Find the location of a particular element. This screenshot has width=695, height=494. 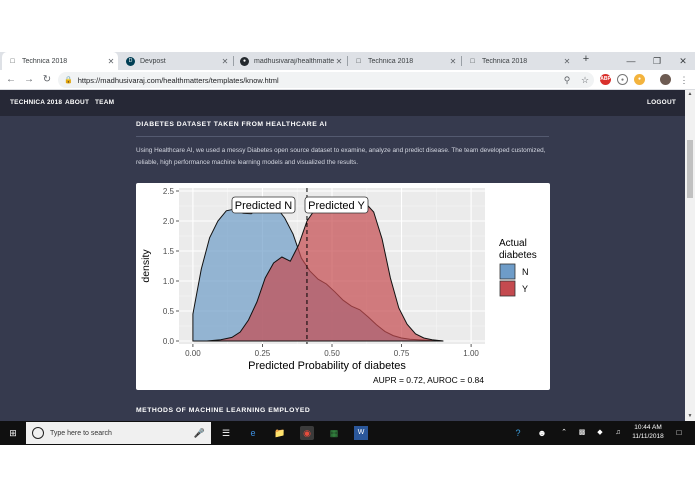

metrics-caption: AUPR = 0.72, AUROC = 0.84 is located at coordinates (428, 380).